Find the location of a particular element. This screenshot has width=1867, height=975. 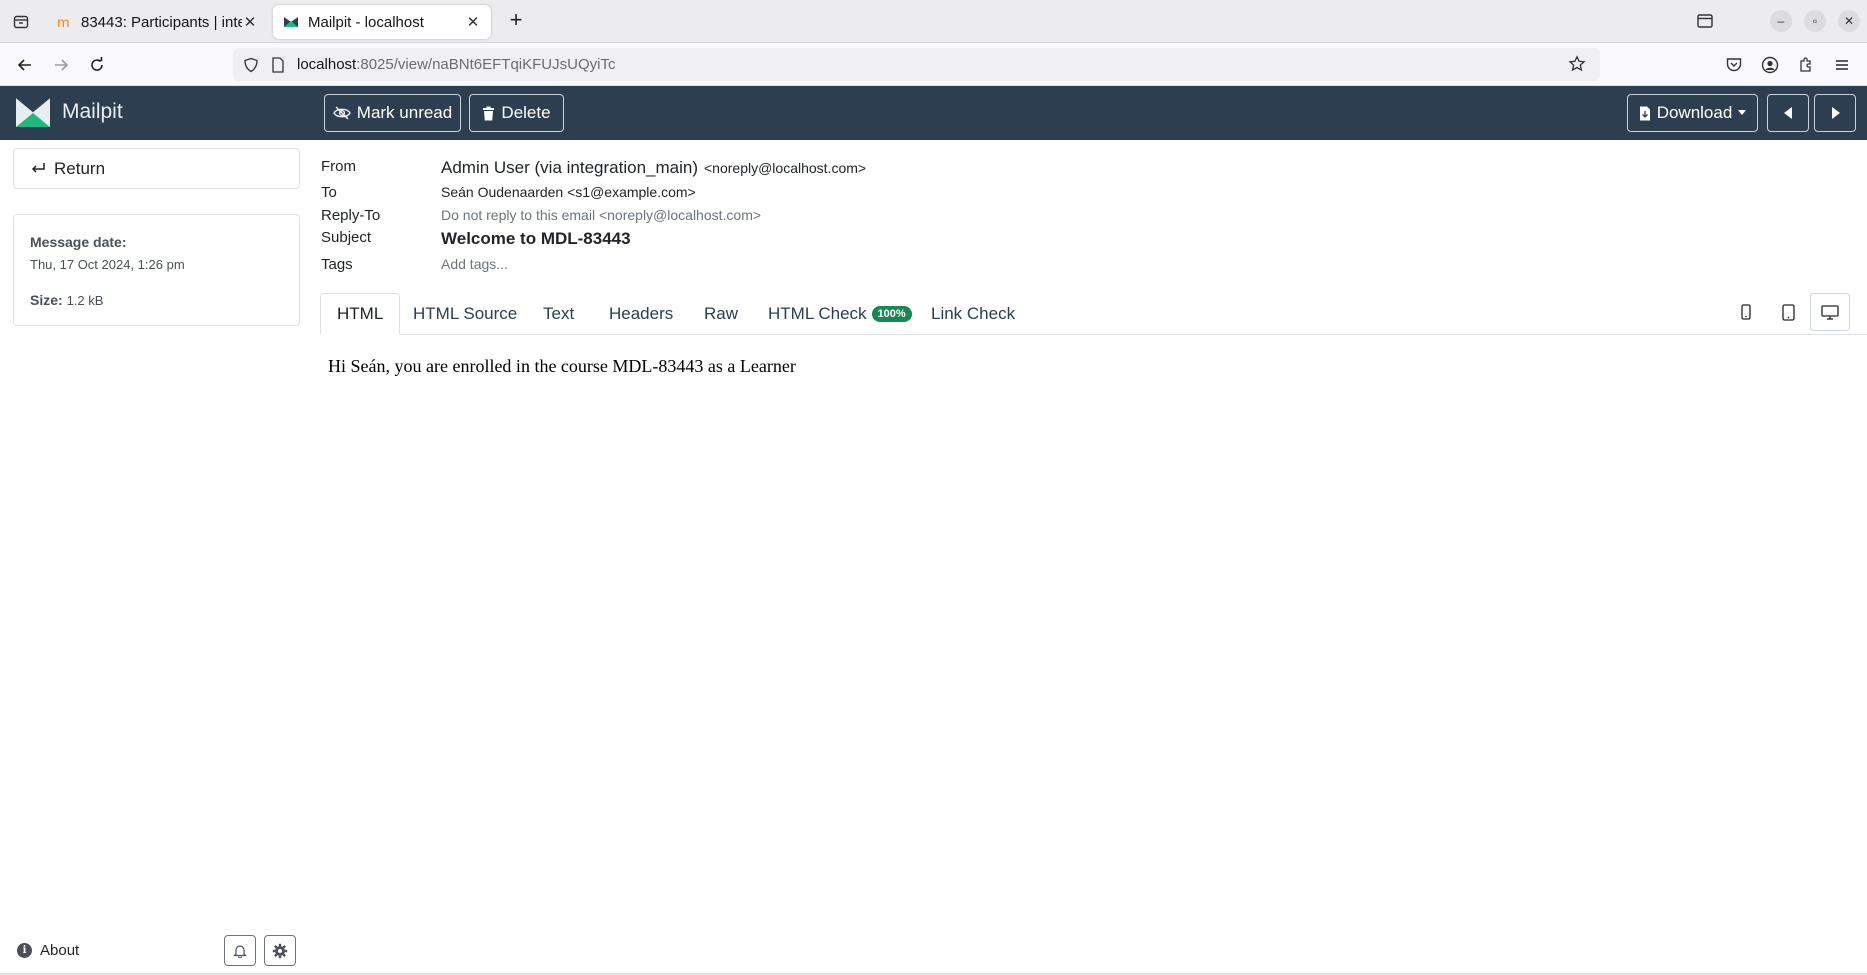

tab-html: HTML is located at coordinates (360, 314).